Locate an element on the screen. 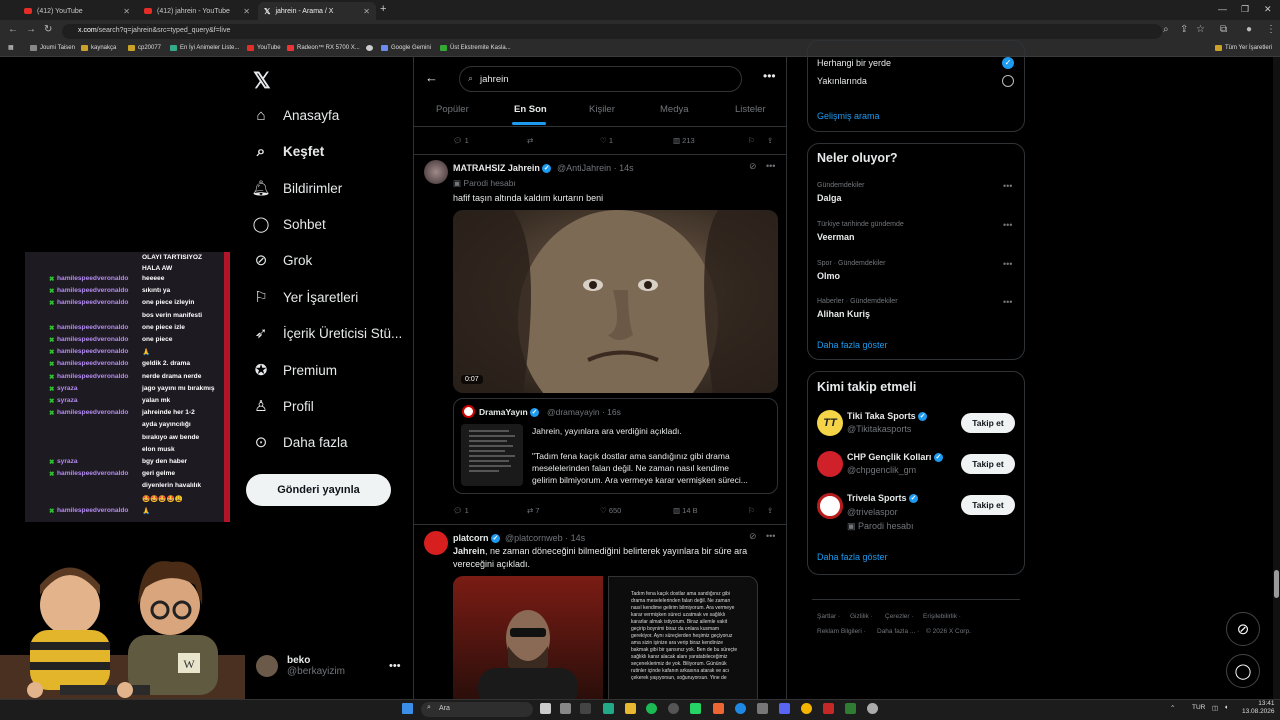 This screenshot has height=720, width=1280. repost-button: ⇄ 7 is located at coordinates (533, 510).